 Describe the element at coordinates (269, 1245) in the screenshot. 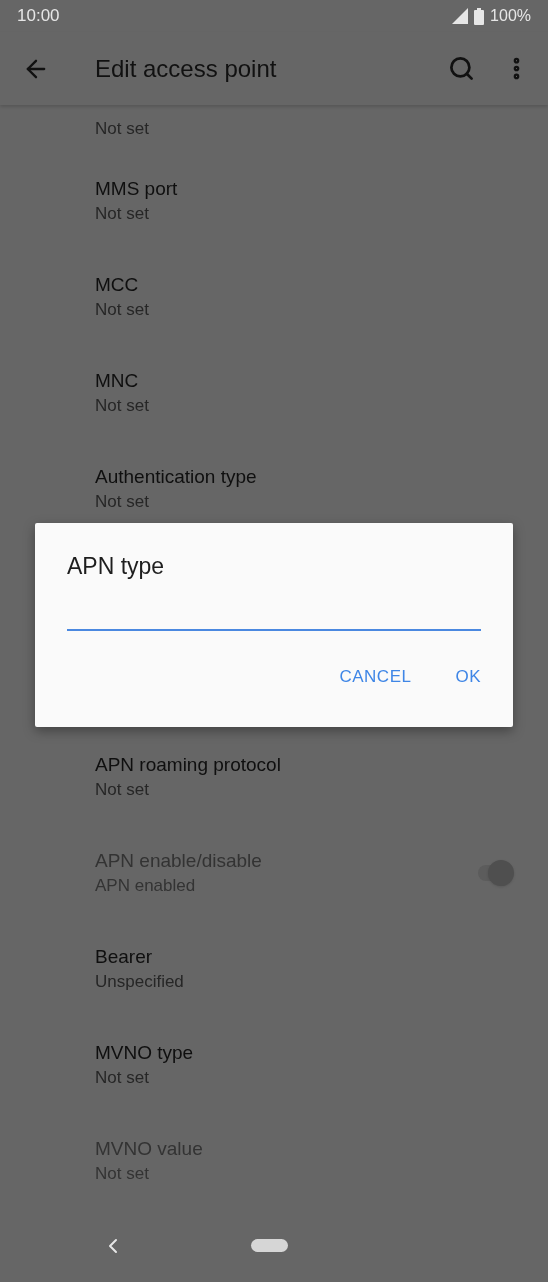

I see `home-pill` at that location.